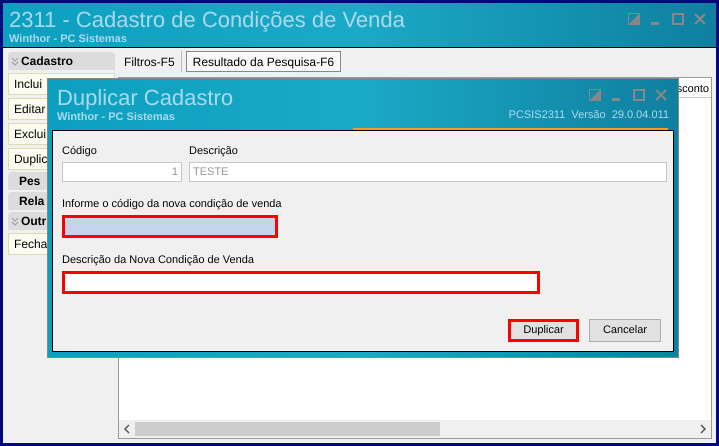 The width and height of the screenshot is (719, 446). Describe the element at coordinates (68, 39) in the screenshot. I see `window-subtitle: Winthor - PC Sistemas` at that location.